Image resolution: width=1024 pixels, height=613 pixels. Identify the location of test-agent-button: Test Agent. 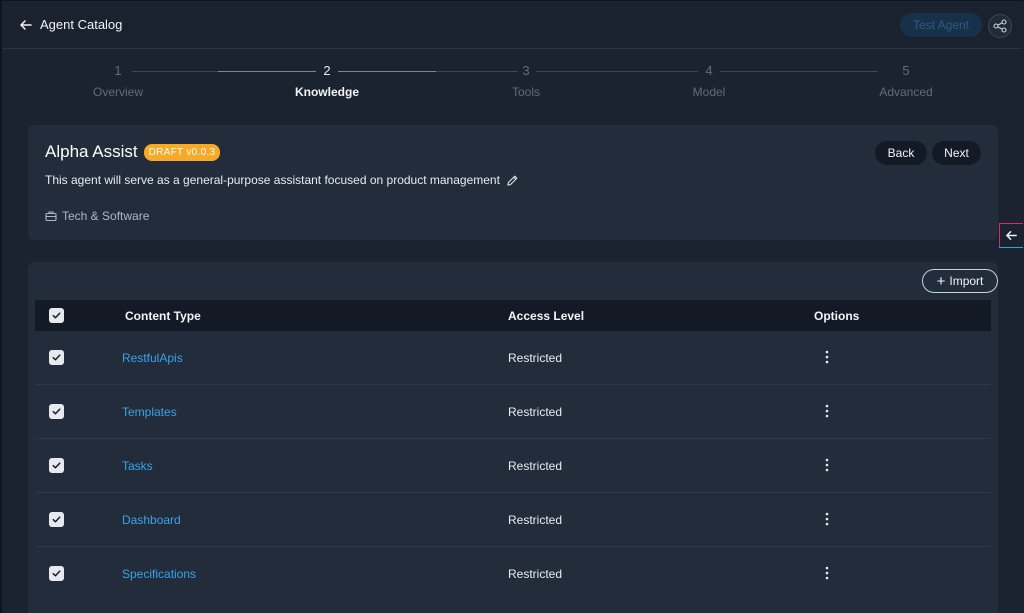
(941, 25).